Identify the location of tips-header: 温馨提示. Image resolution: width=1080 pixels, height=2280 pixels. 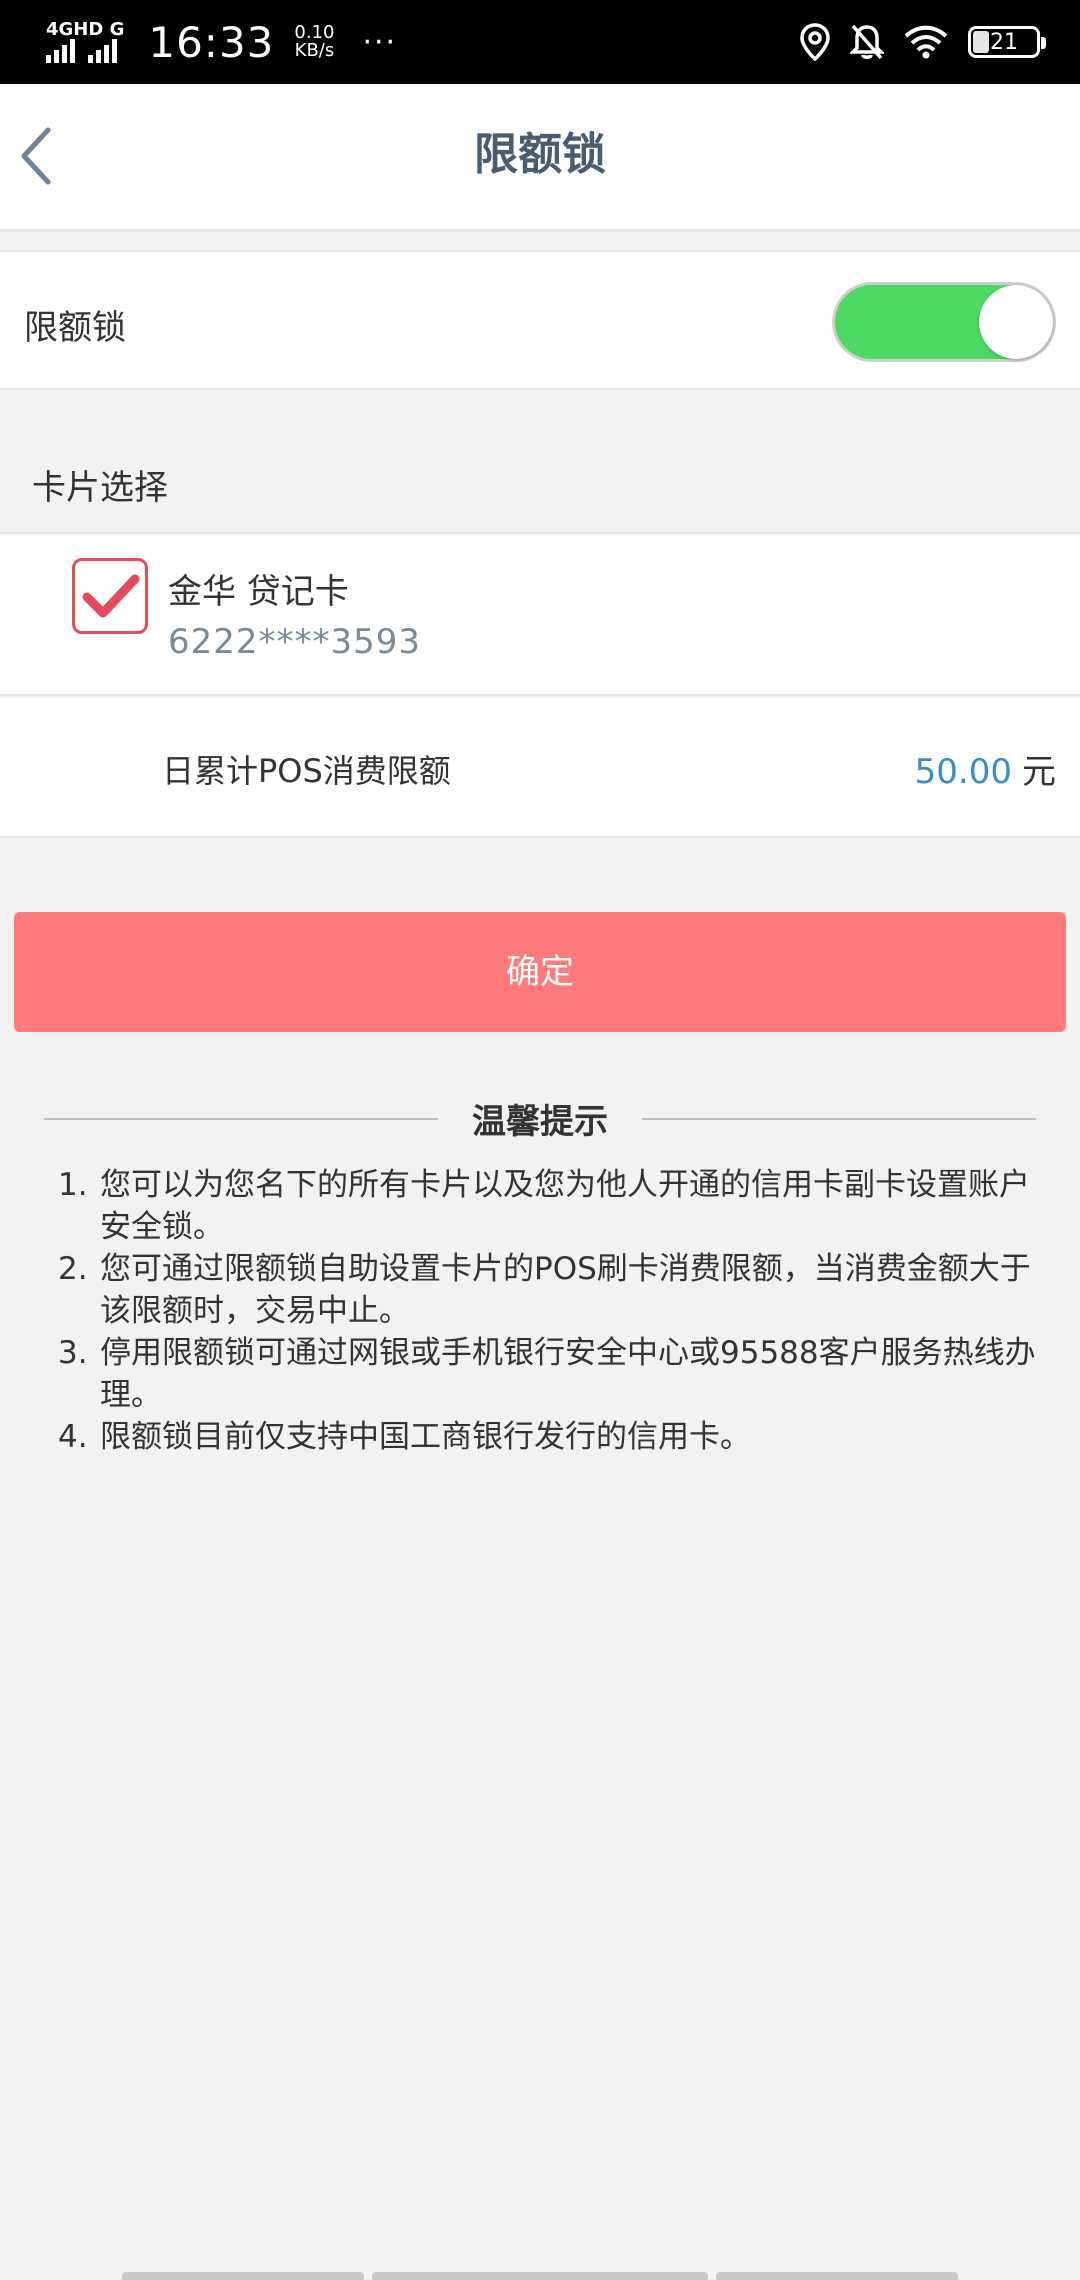
(540, 1119).